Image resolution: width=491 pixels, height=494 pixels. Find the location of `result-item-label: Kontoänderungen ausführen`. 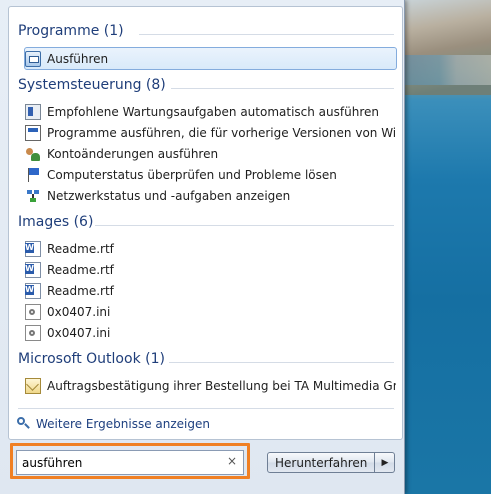

result-item-label: Kontoänderungen ausführen is located at coordinates (133, 153).